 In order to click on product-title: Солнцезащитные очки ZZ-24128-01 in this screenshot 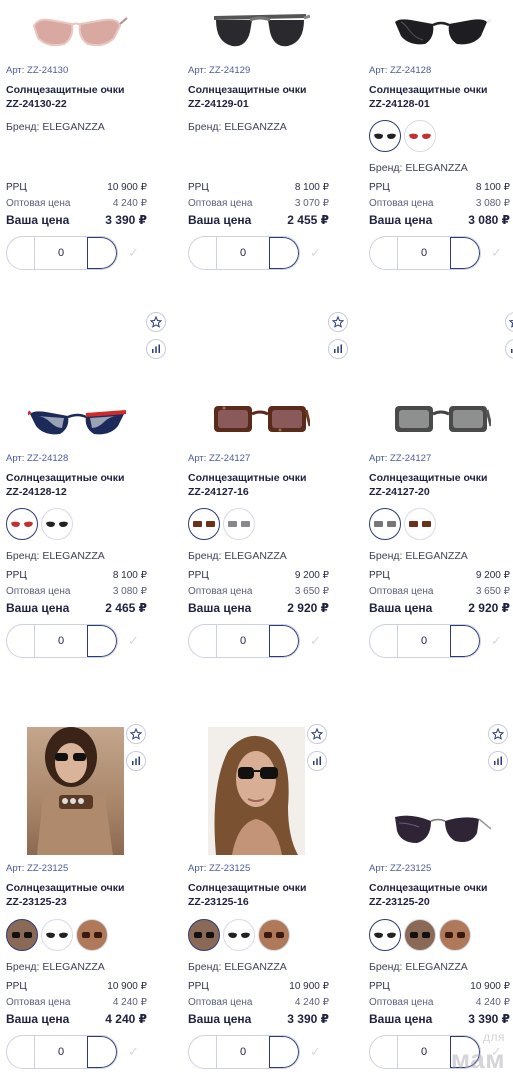, I will do `click(441, 97)`.